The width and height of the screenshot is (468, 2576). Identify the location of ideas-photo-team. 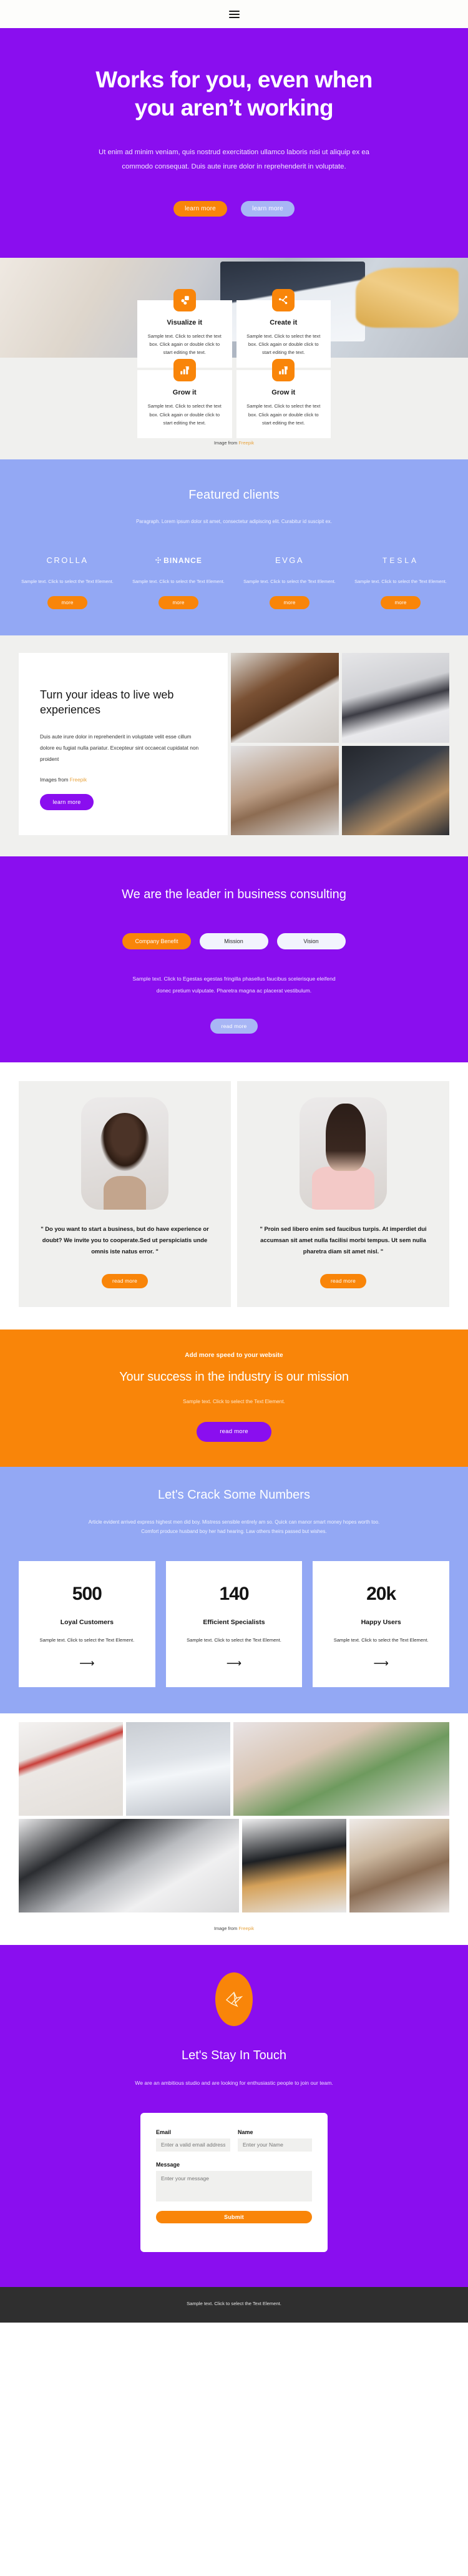
(395, 790).